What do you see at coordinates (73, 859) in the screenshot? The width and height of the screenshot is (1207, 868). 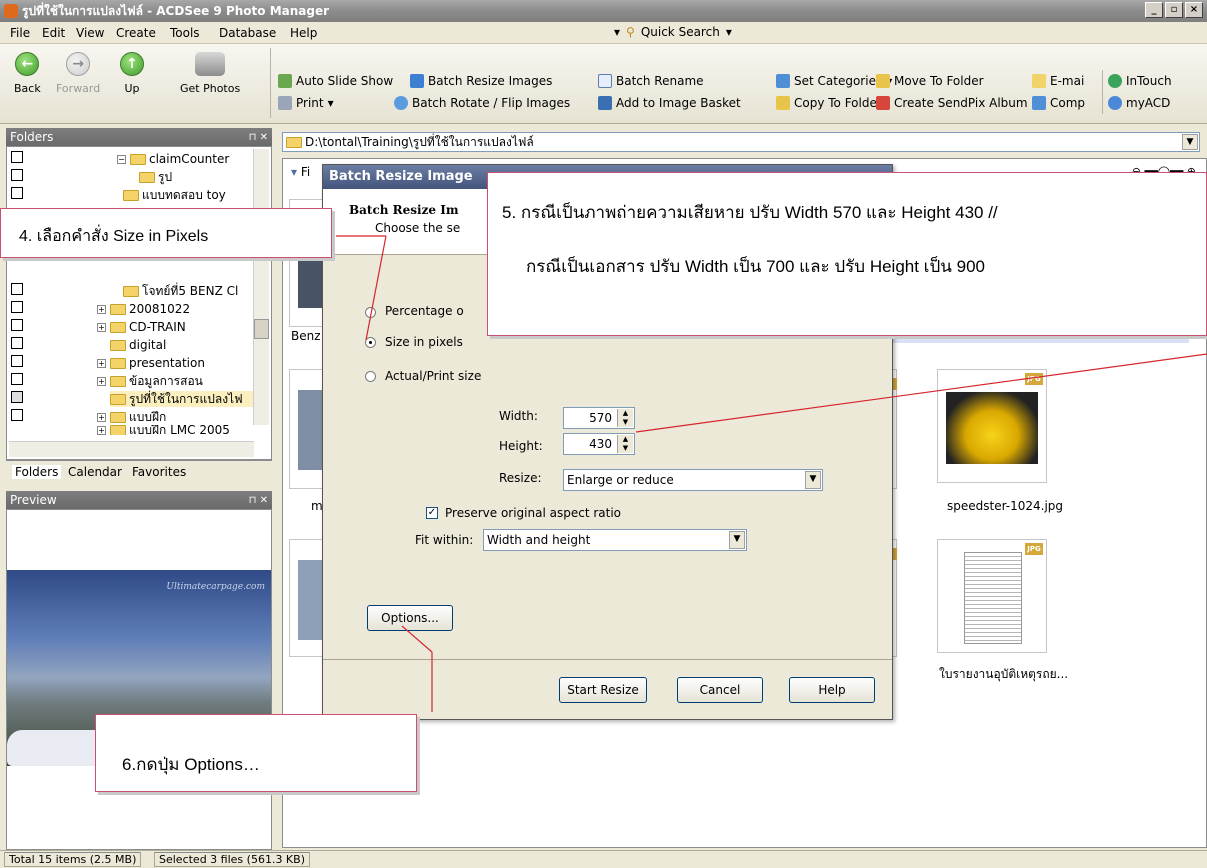 I see `status-total: Total 15 items (2.5 MB)` at bounding box center [73, 859].